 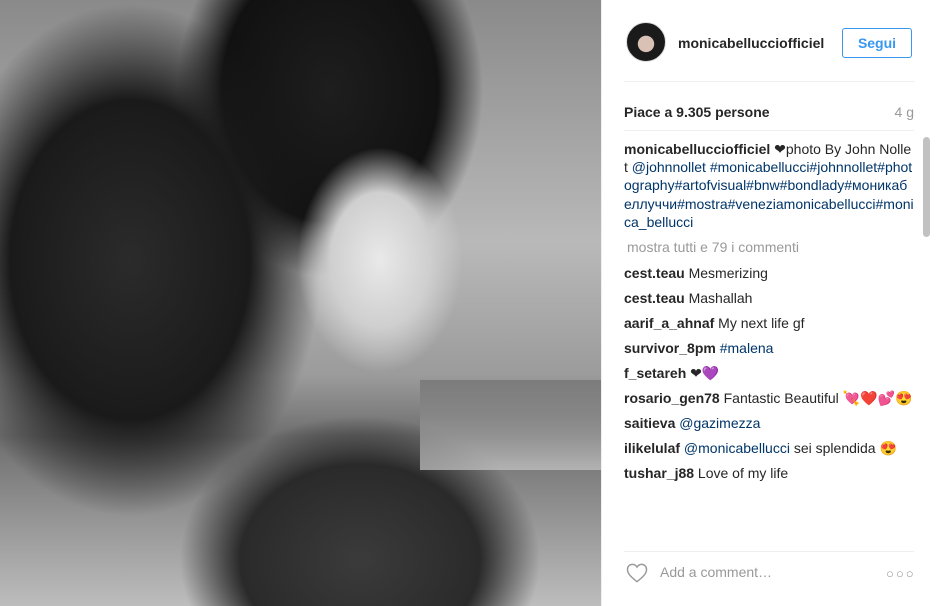 I want to click on comments-scrollbar, so click(x=927, y=337).